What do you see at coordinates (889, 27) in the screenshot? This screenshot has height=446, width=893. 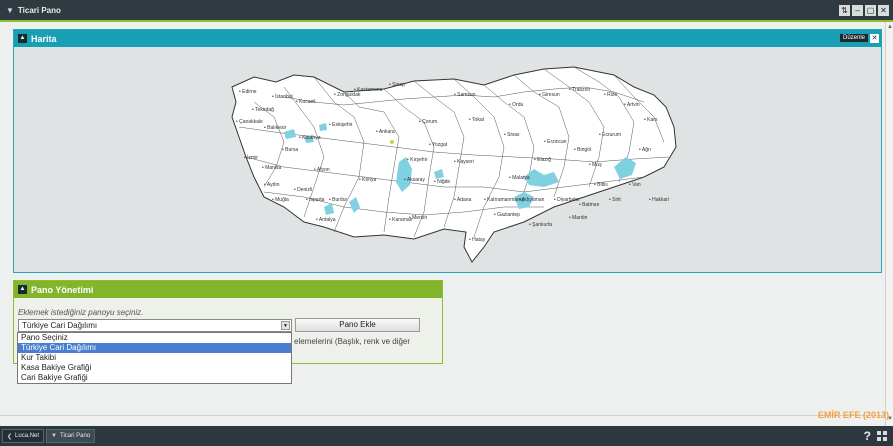 I see `scroll-up-icon: ▲` at bounding box center [889, 27].